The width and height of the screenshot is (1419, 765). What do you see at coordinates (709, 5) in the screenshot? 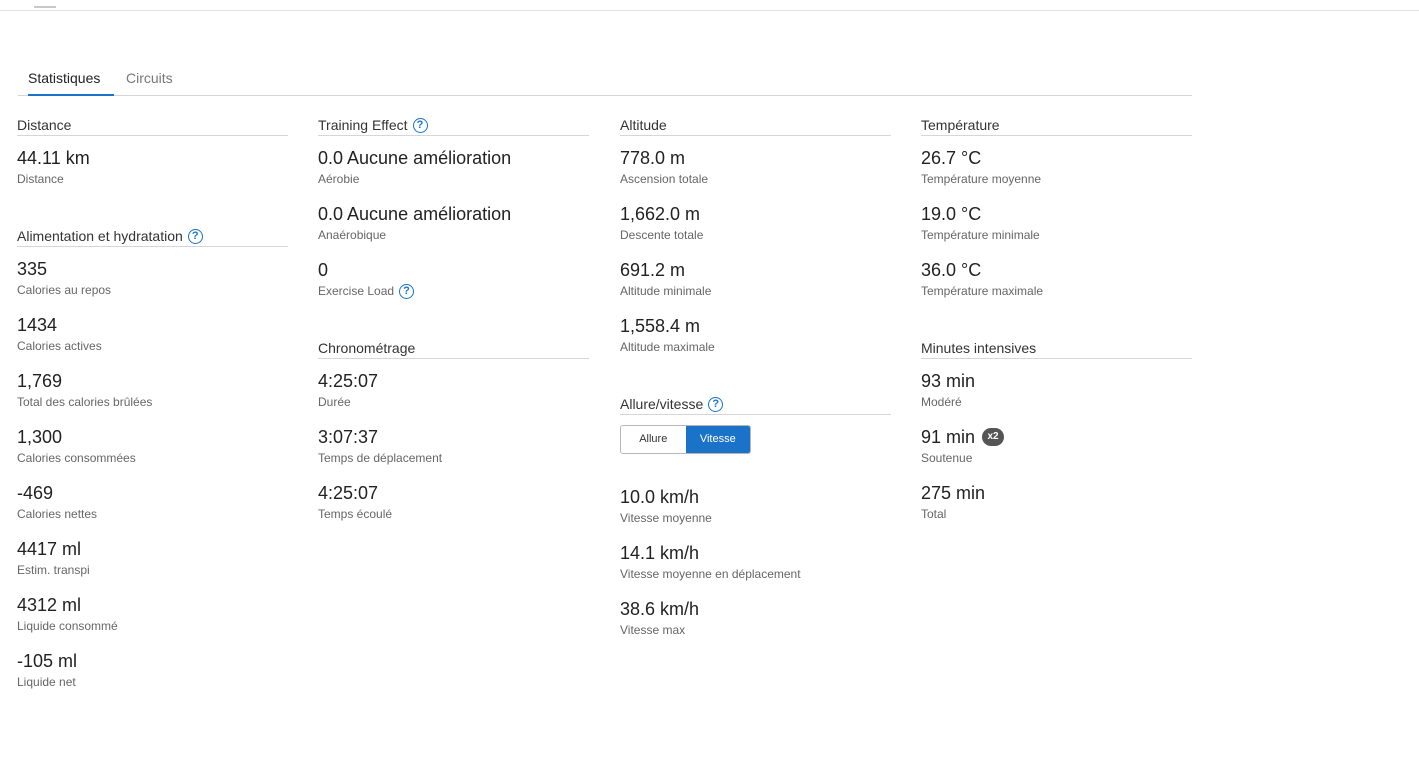
I see `top-bar` at bounding box center [709, 5].